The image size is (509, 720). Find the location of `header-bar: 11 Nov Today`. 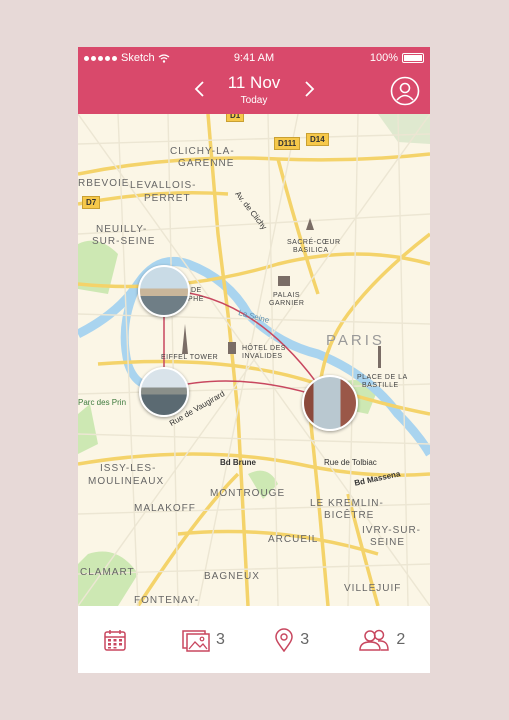

header-bar: 11 Nov Today is located at coordinates (254, 90).